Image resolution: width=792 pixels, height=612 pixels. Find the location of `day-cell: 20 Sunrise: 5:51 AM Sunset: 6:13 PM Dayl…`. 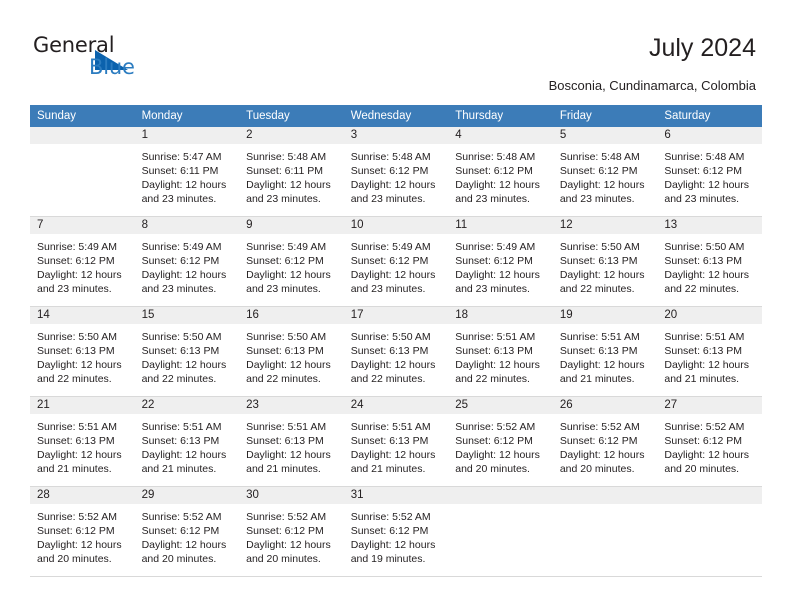

day-cell: 20 Sunrise: 5:51 AM Sunset: 6:13 PM Dayl… is located at coordinates (709, 351).